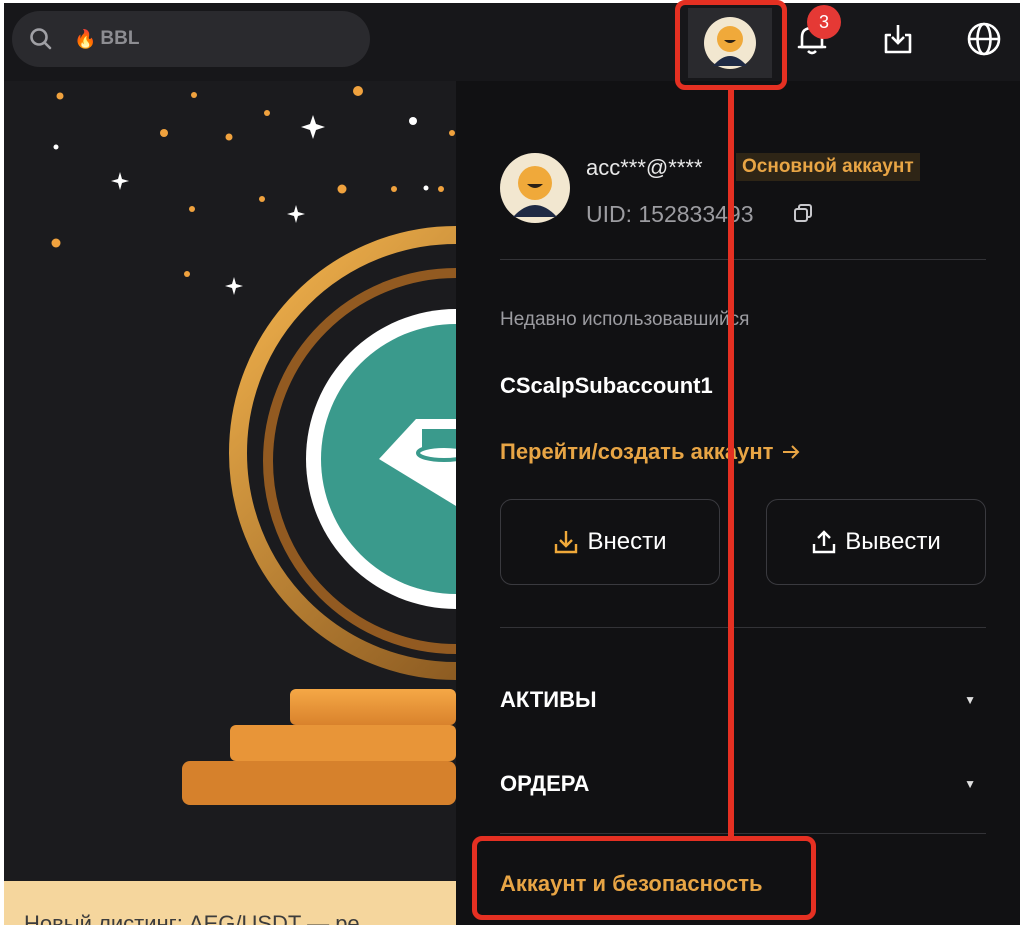  Describe the element at coordinates (738, 784) in the screenshot. I see `menu-orders: ОРДЕРА ▼` at that location.